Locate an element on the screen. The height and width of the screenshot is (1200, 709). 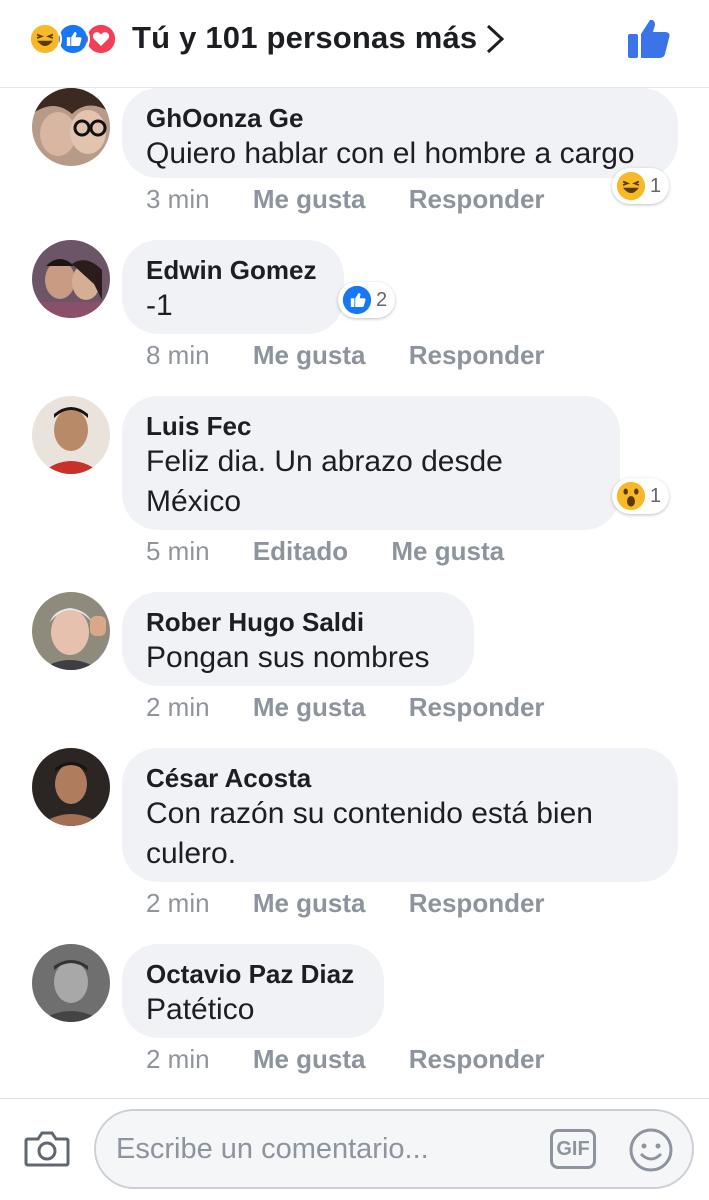
comment-composer: Escribe un comentario... GIF is located at coordinates (354, 1149).